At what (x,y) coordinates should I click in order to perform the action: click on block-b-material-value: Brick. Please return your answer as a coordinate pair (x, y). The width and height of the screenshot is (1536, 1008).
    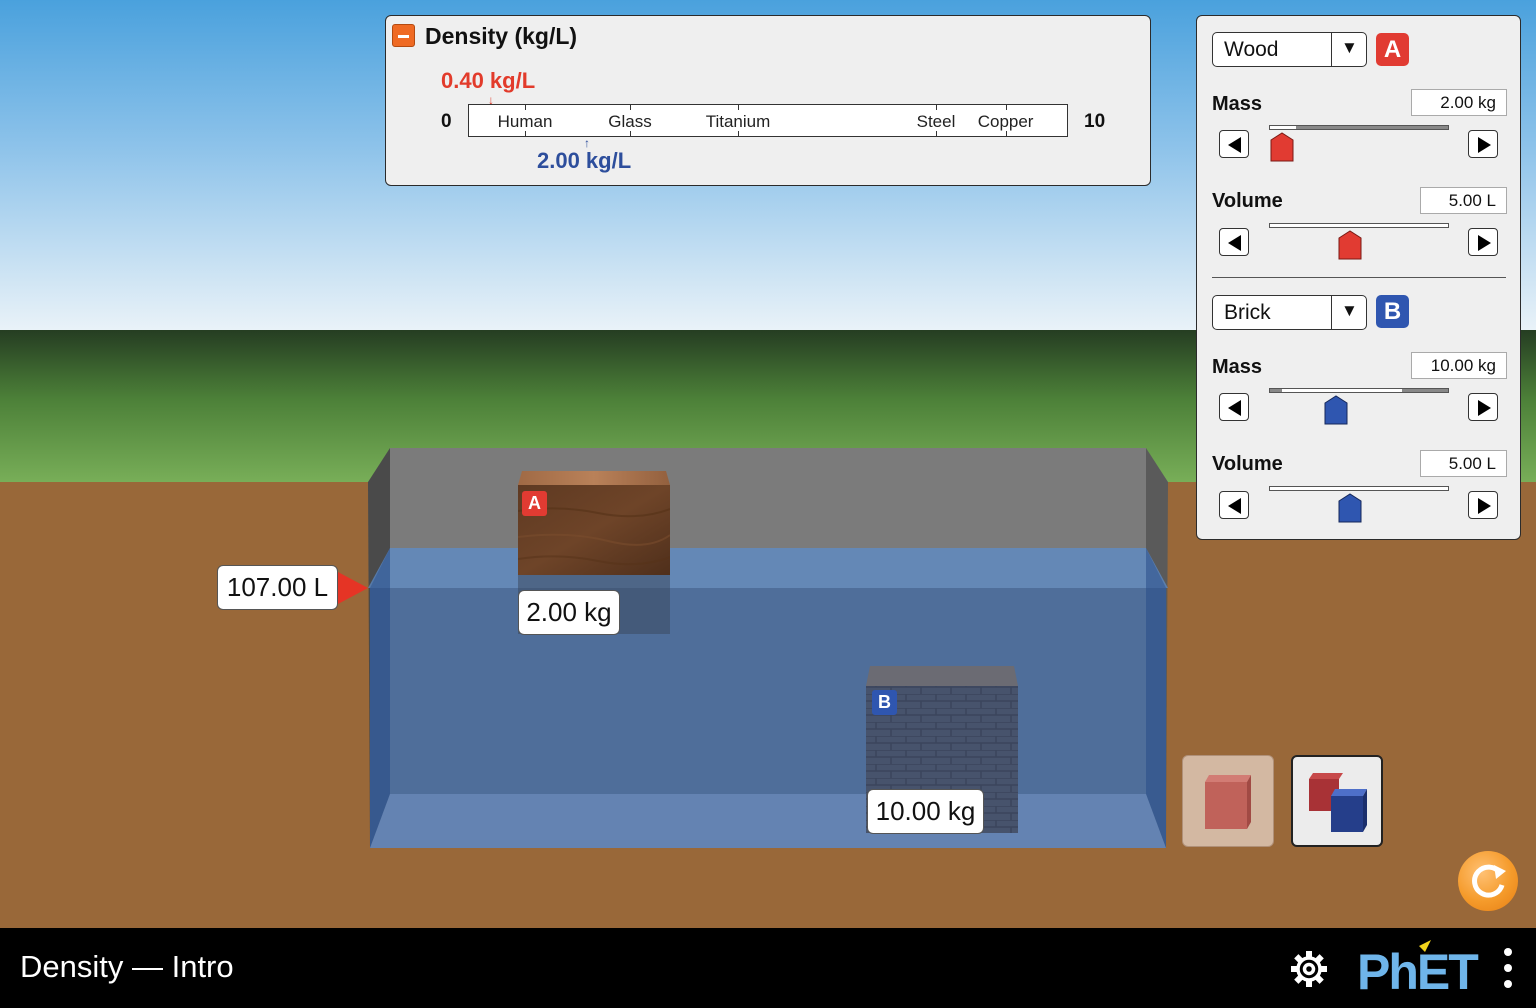
    Looking at the image, I should click on (1247, 312).